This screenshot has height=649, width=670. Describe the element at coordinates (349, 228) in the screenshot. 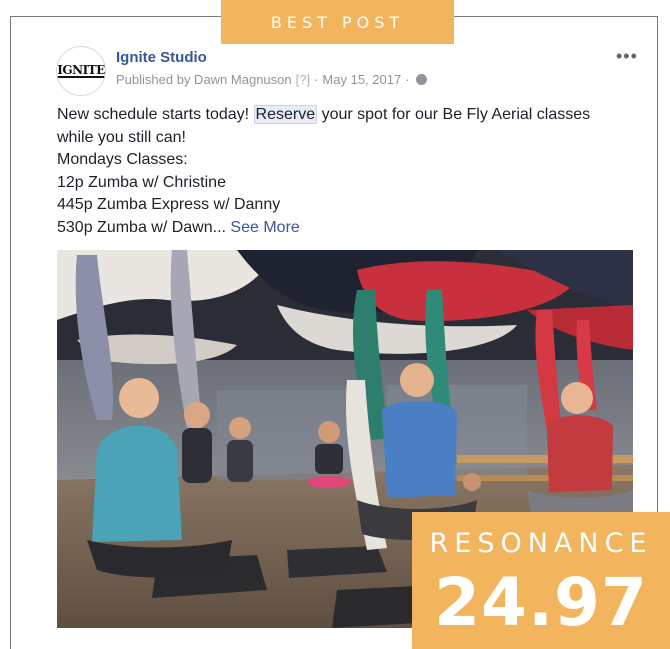

I see `post-text-line-6: 530p Zumba w/ Dawn... See More` at that location.